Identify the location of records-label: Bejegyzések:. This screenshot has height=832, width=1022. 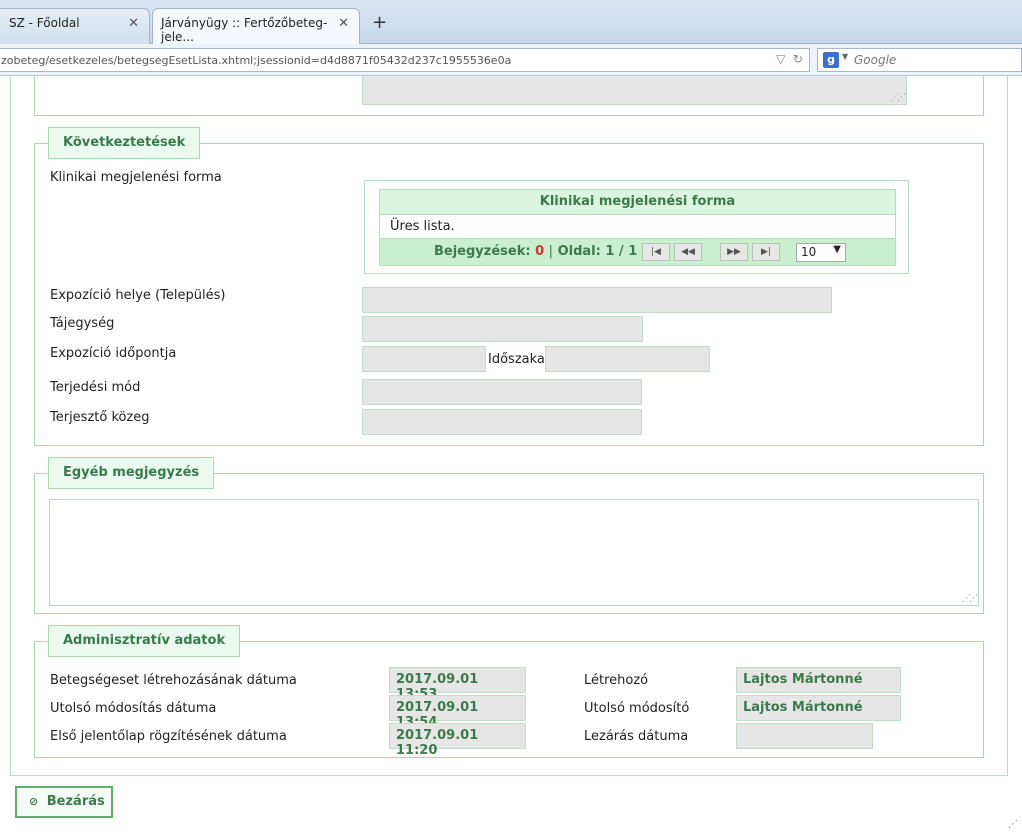
(482, 251).